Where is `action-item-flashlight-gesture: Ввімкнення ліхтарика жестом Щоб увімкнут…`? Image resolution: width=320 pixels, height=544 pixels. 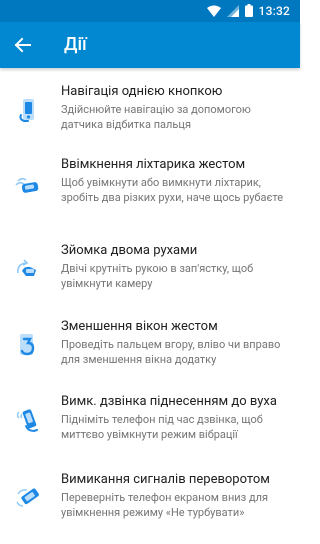
action-item-flashlight-gesture: Ввімкнення ліхтарика жестом Щоб увімкнут… is located at coordinates (150, 189).